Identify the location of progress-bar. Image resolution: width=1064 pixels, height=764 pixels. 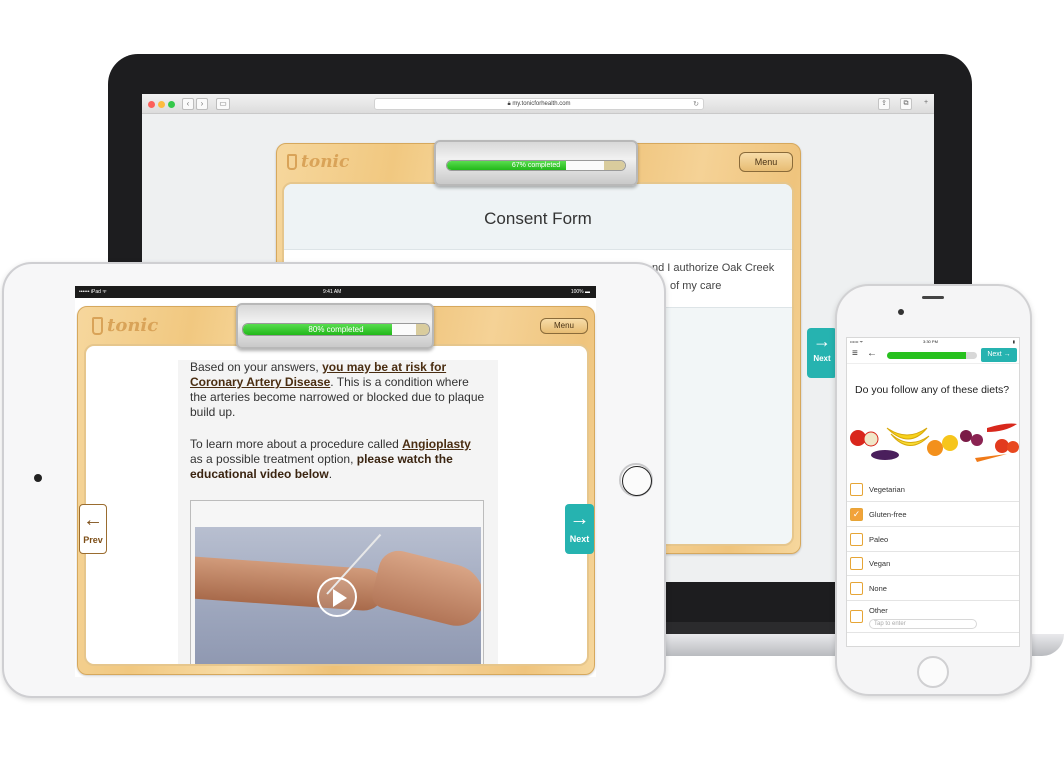
(932, 355).